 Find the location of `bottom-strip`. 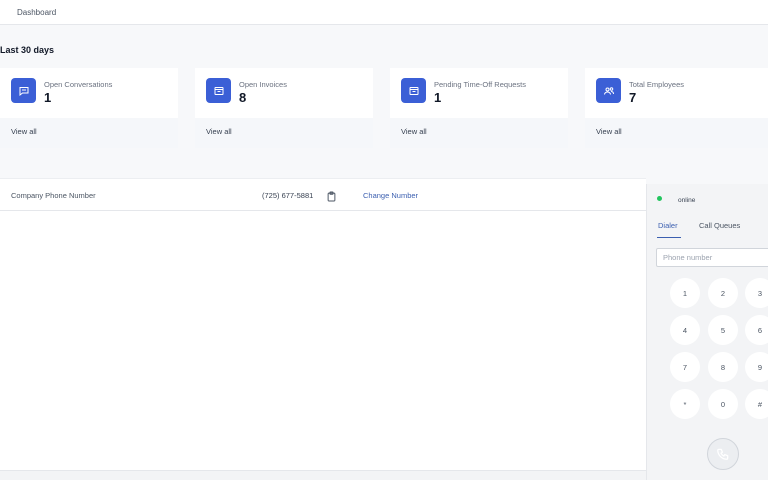

bottom-strip is located at coordinates (323, 475).